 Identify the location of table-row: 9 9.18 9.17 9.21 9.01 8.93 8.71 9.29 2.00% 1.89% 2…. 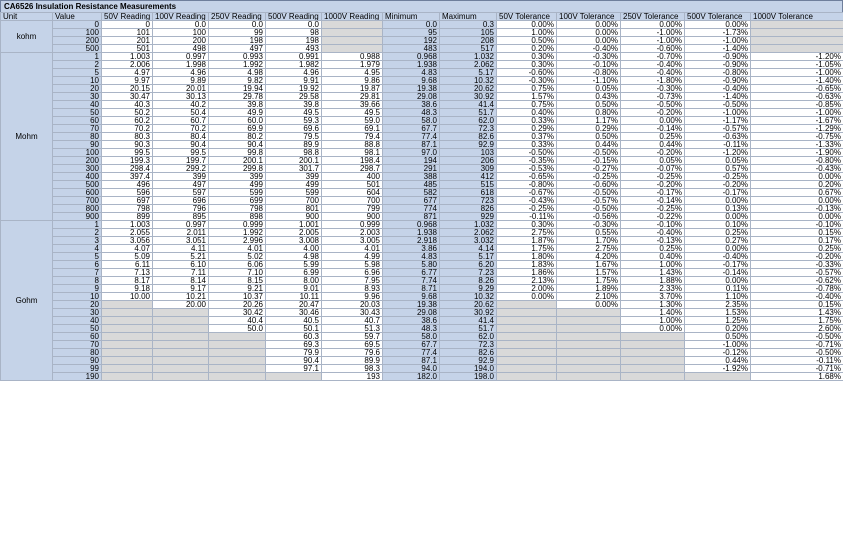
(422, 288).